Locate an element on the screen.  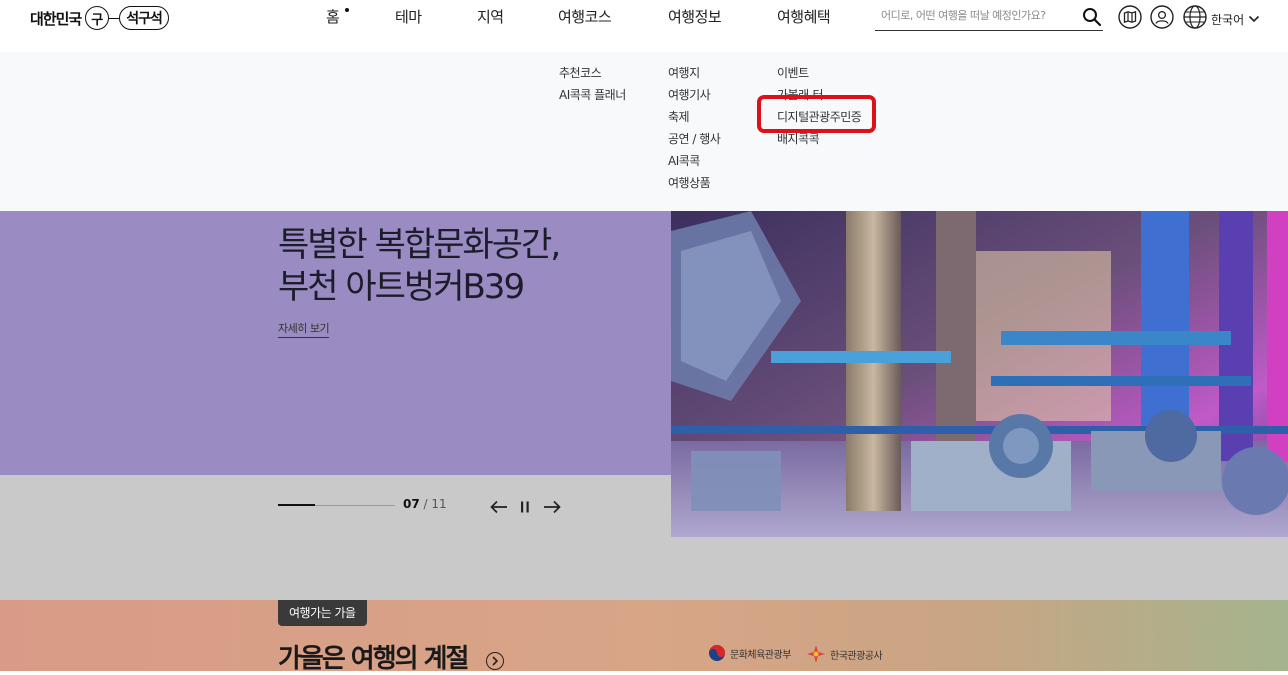
logo-prefix: 대한민국 is located at coordinates (56, 18).